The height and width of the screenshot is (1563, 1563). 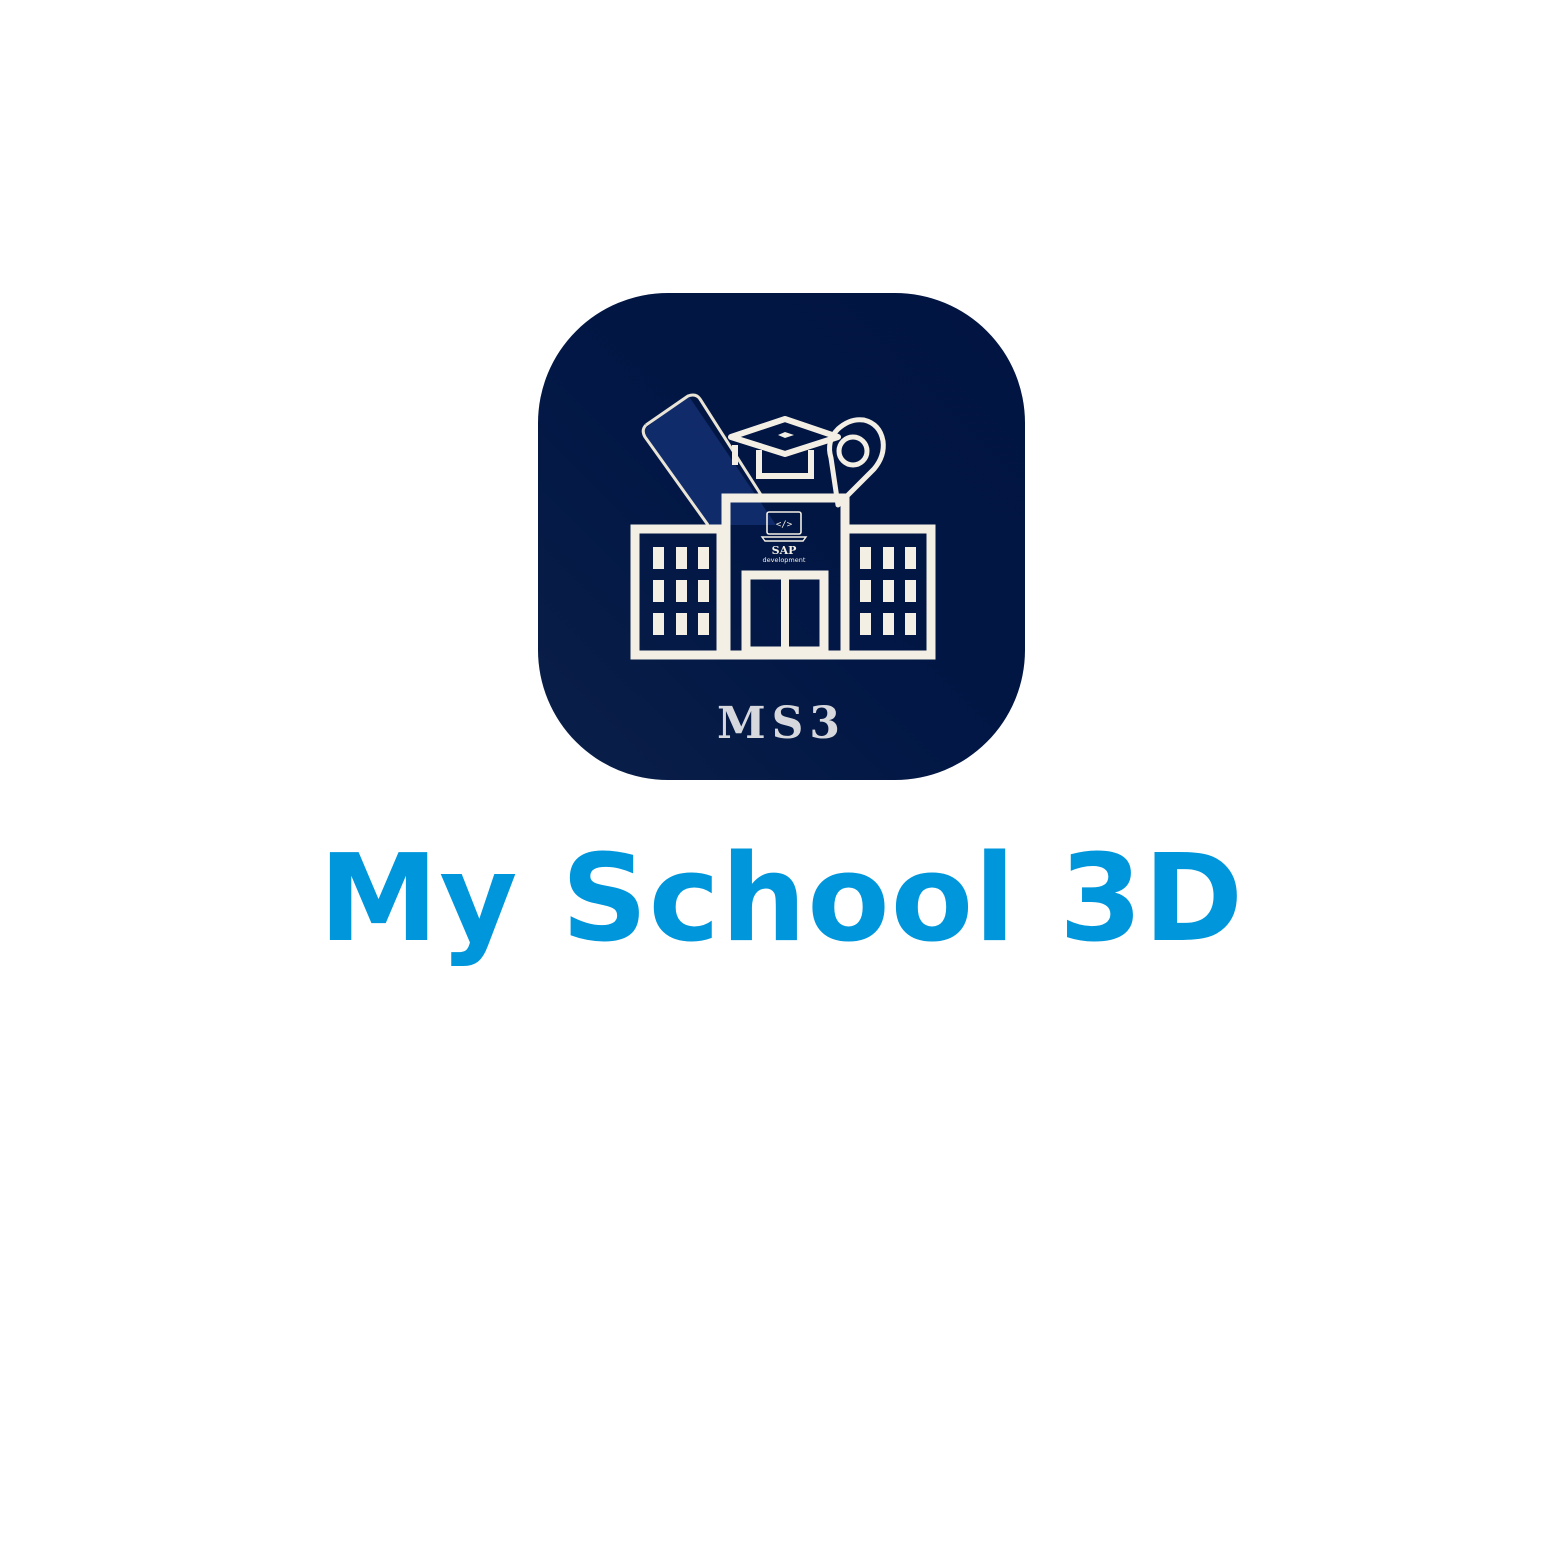 I want to click on icon-label: MS3, so click(x=781, y=723).